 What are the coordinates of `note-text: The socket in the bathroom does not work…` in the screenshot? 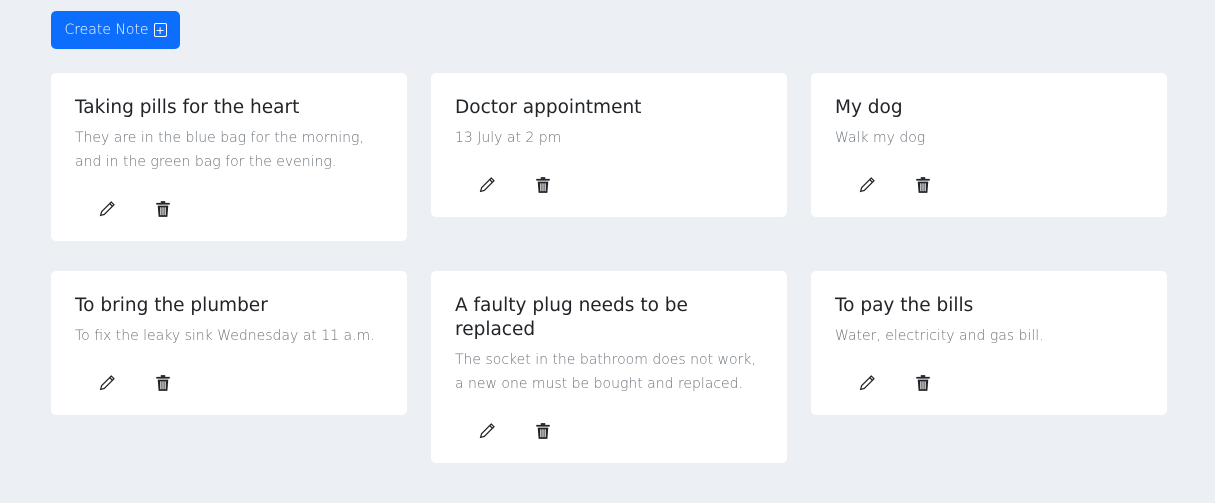 It's located at (605, 372).